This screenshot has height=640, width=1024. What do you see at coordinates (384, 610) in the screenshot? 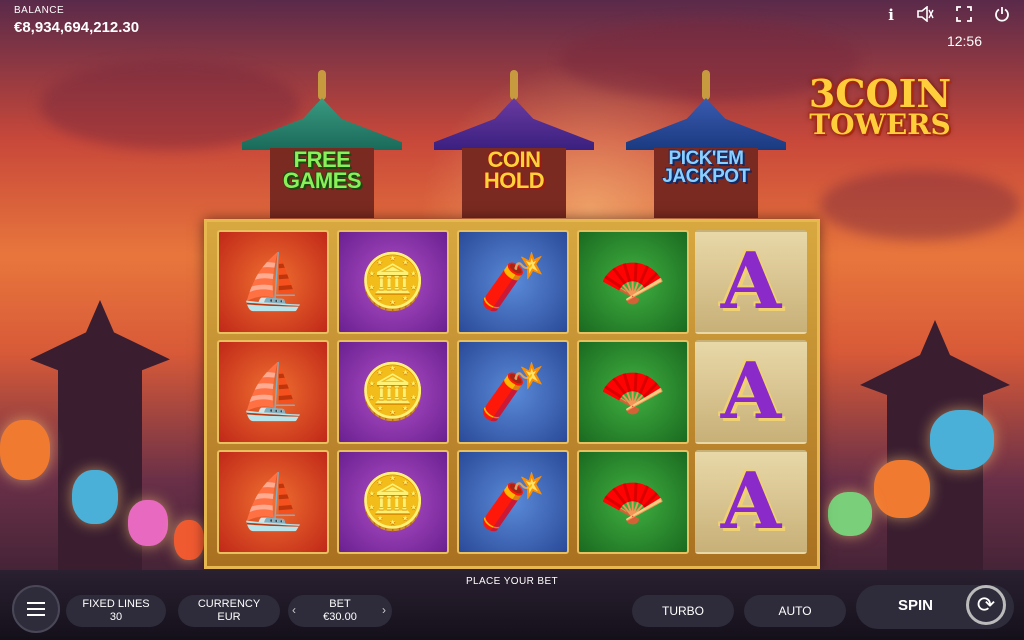
I see `bet-increase-icon: ›` at bounding box center [384, 610].